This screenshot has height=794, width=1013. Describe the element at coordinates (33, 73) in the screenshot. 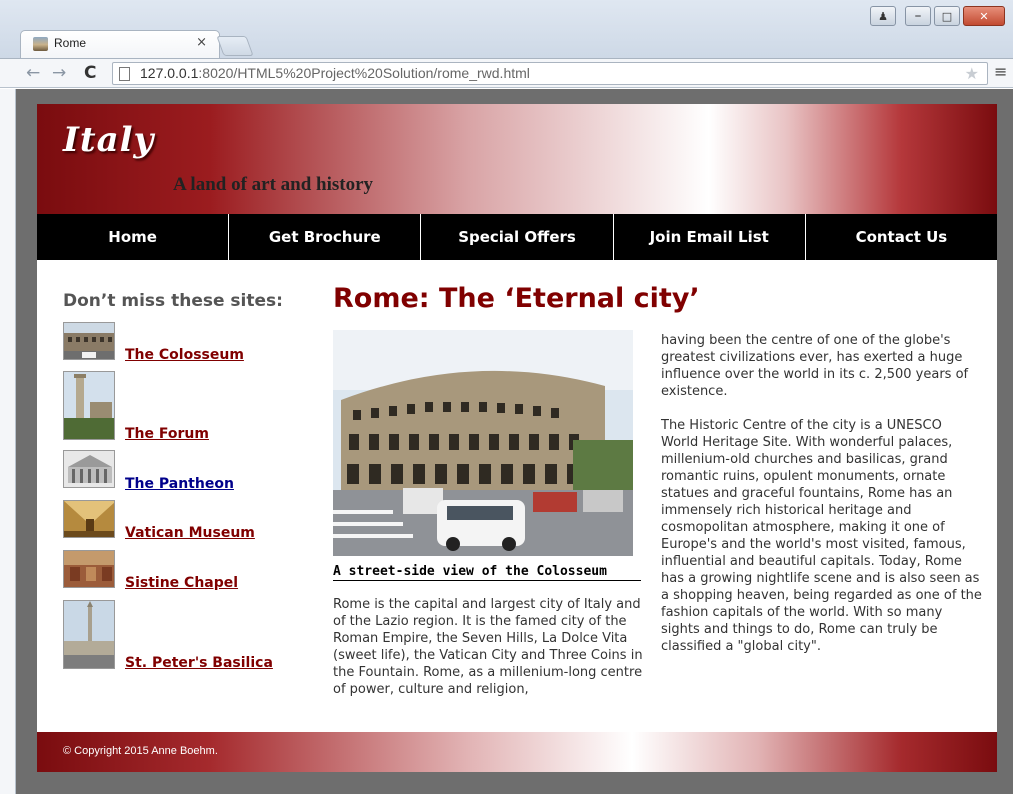

I see `back-icon: ←` at that location.